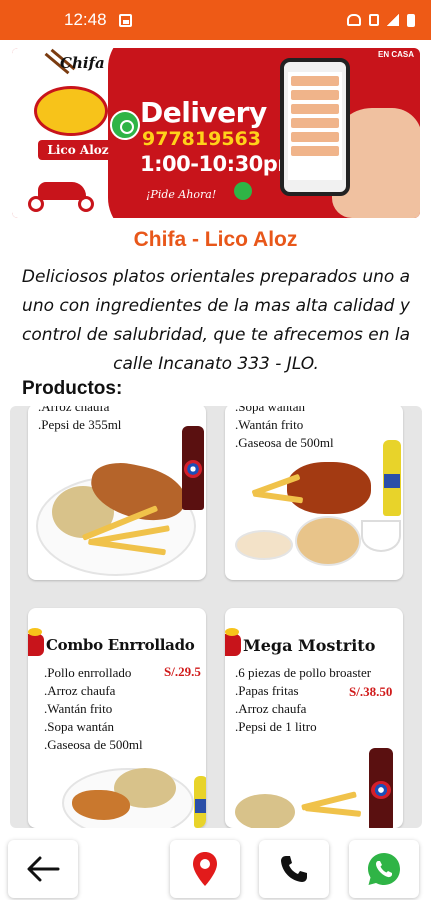  Describe the element at coordinates (265, 811) in the screenshot. I see `rice-icon` at that location.